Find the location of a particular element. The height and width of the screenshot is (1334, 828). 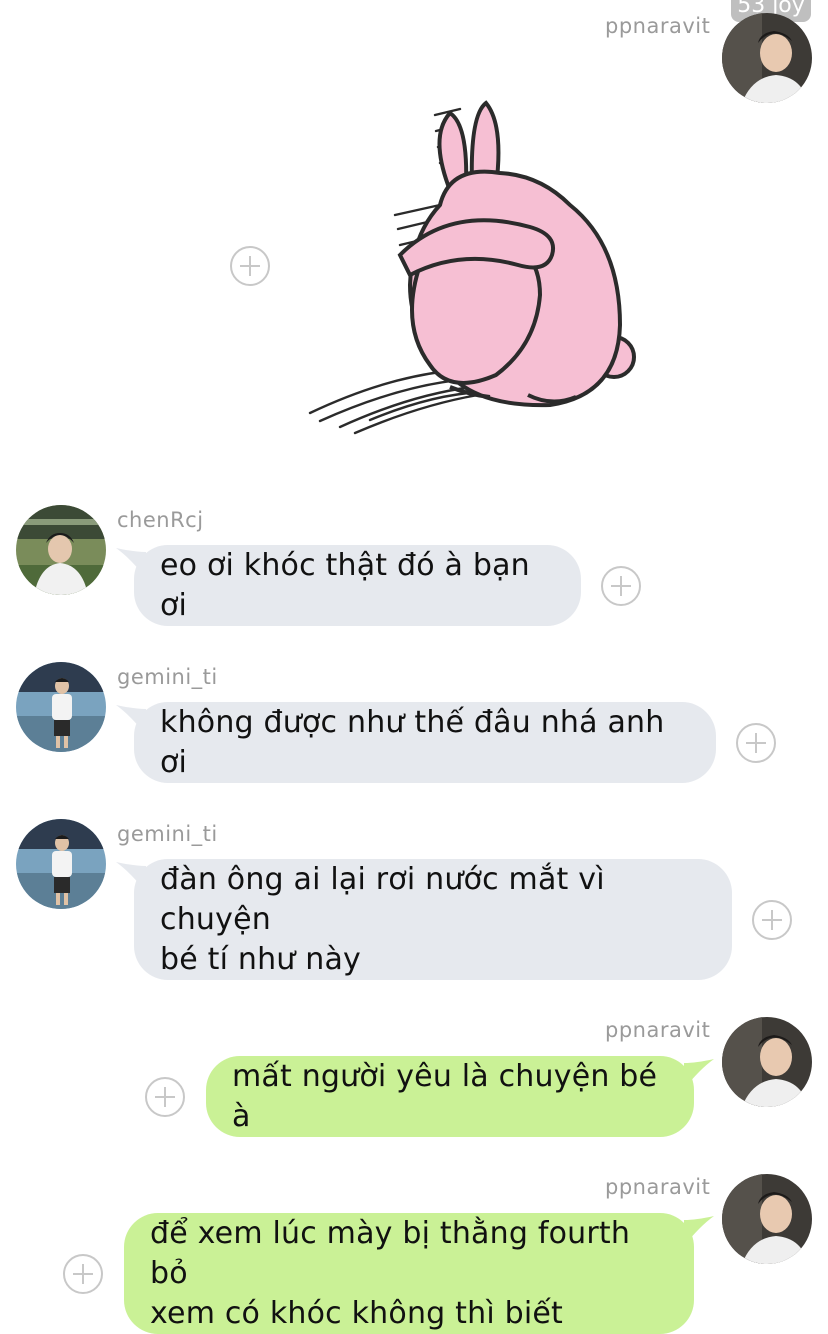

message-bubble: không được như thế đâu nhá anh ơi is located at coordinates (425, 742).